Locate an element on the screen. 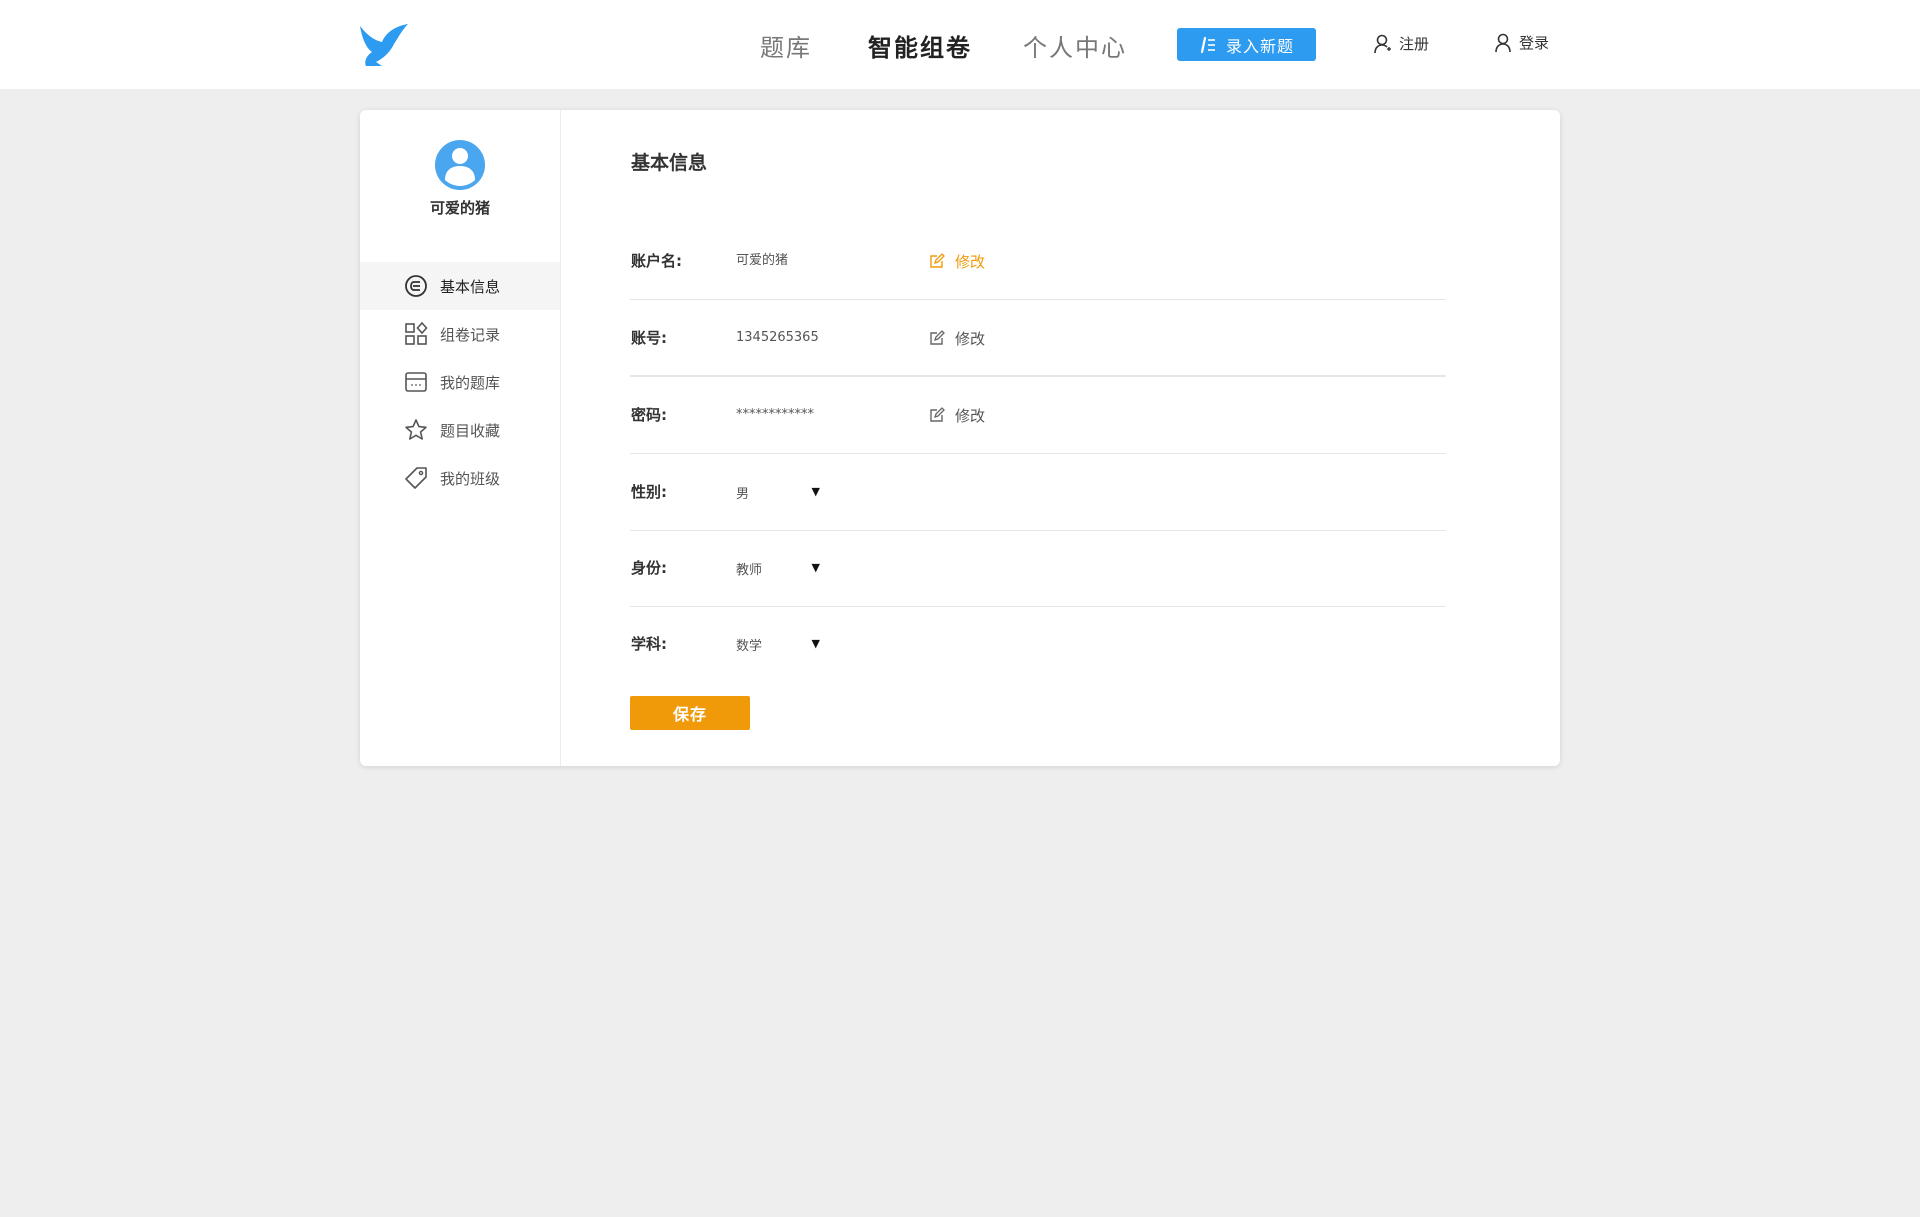 The width and height of the screenshot is (1920, 1217). info-circle-icon is located at coordinates (416, 286).